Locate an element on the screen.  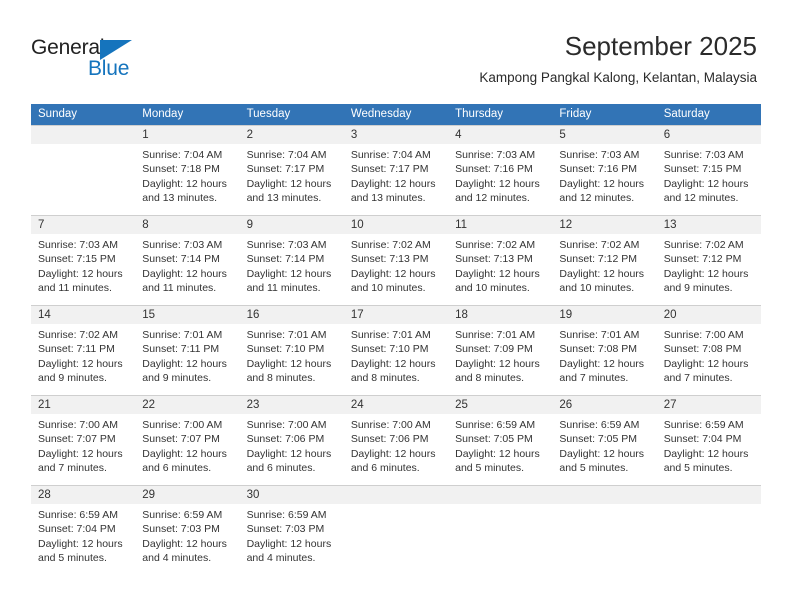
daylight-text-line2: and 13 minutes. is located at coordinates (179, 198).